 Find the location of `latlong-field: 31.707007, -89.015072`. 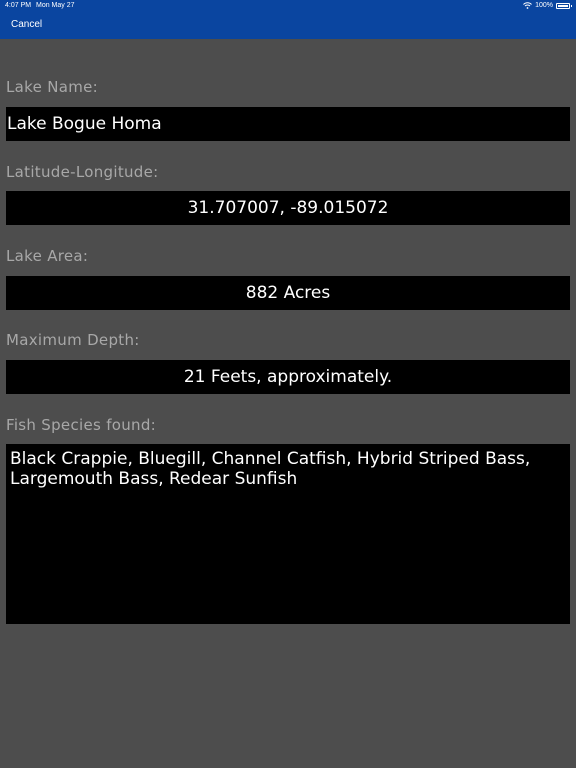

latlong-field: 31.707007, -89.015072 is located at coordinates (288, 208).